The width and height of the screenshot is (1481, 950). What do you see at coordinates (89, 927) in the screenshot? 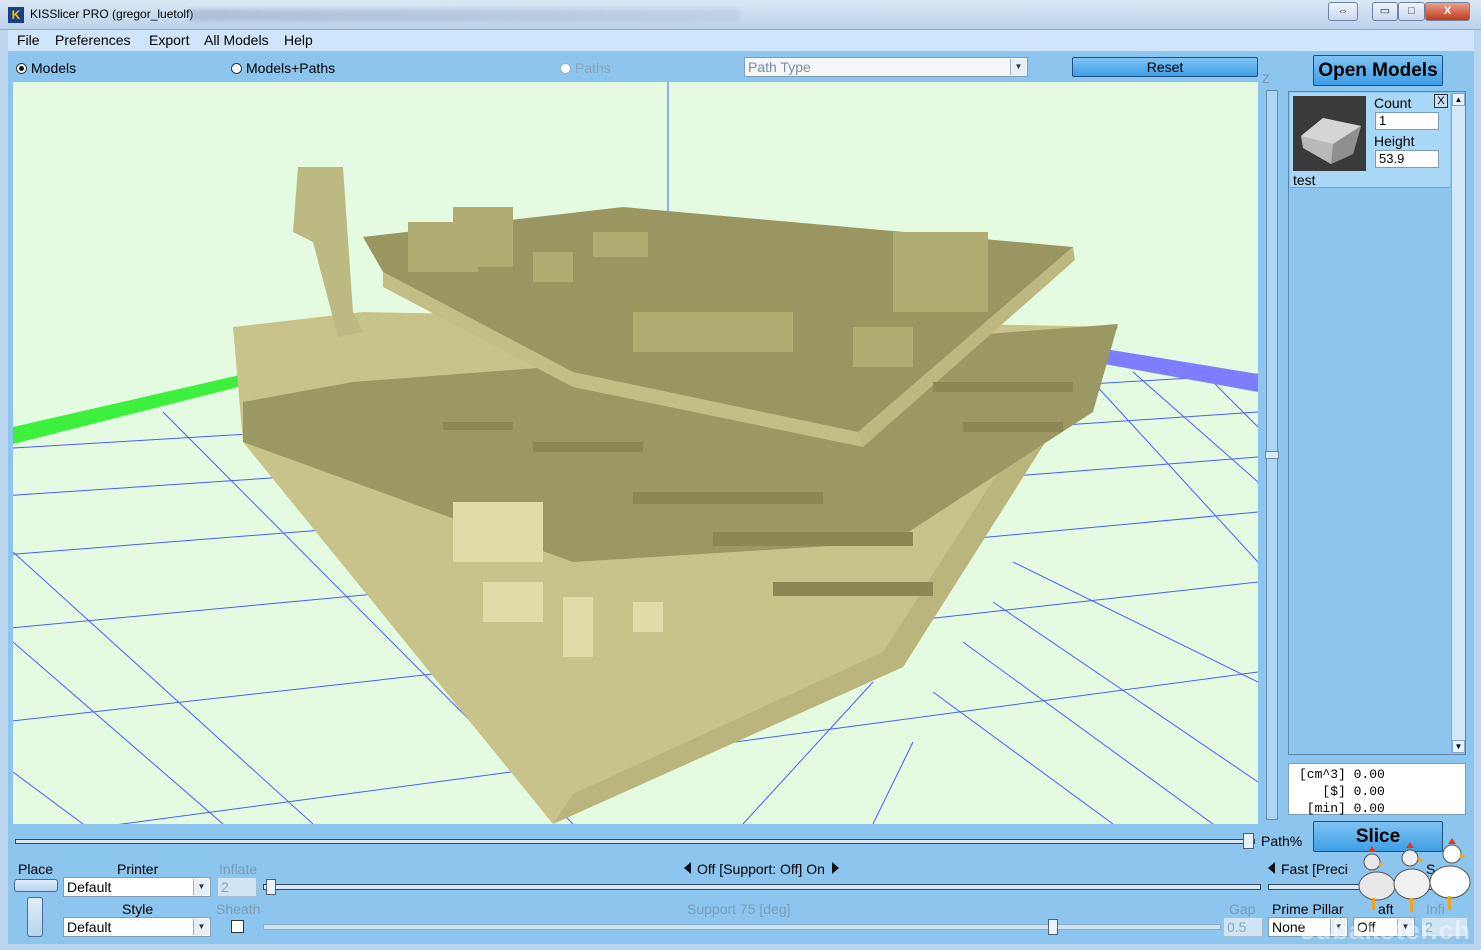
I see `style-value: Default` at bounding box center [89, 927].